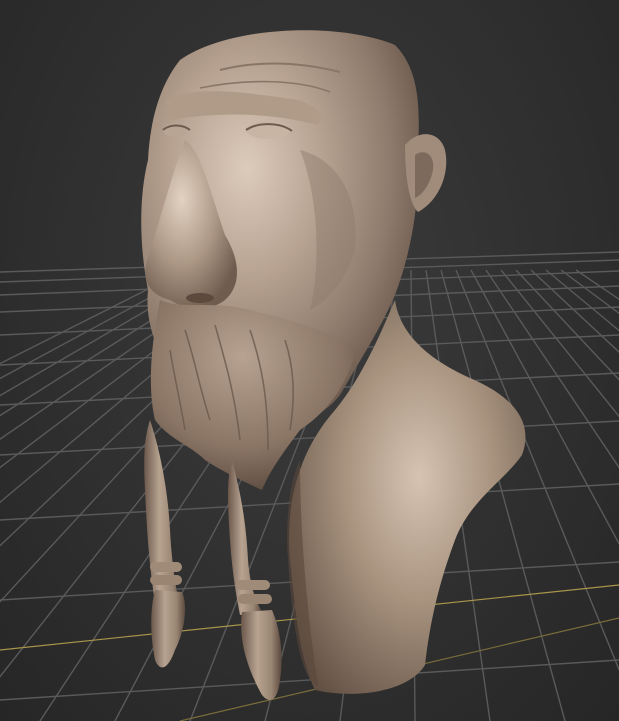 This screenshot has width=619, height=721. I want to click on beard-braid-left, so click(165, 544).